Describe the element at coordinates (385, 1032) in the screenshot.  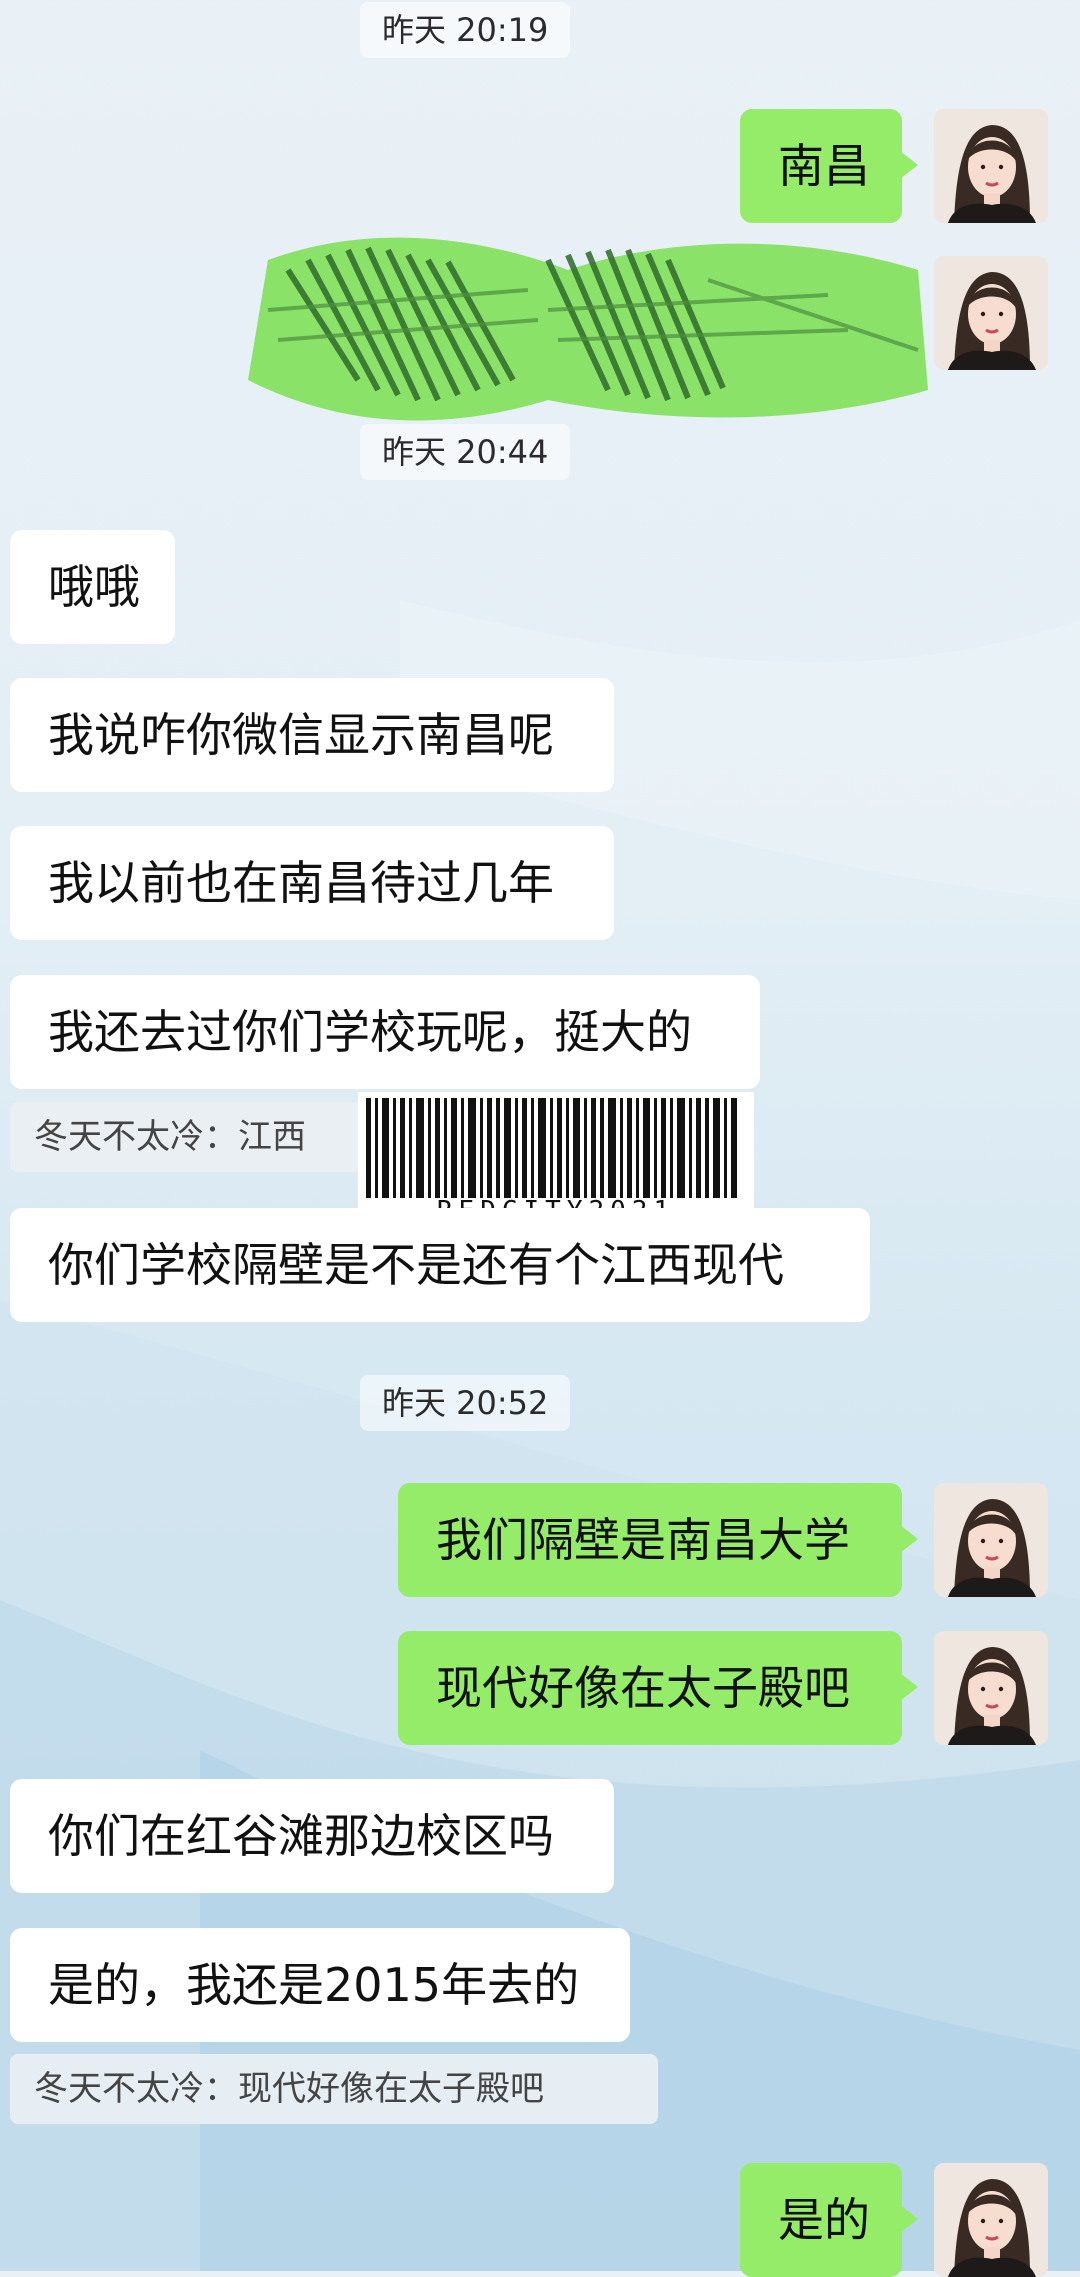
I see `message-bubble-other: 我还去过你们学校玩呢，挺大的` at that location.